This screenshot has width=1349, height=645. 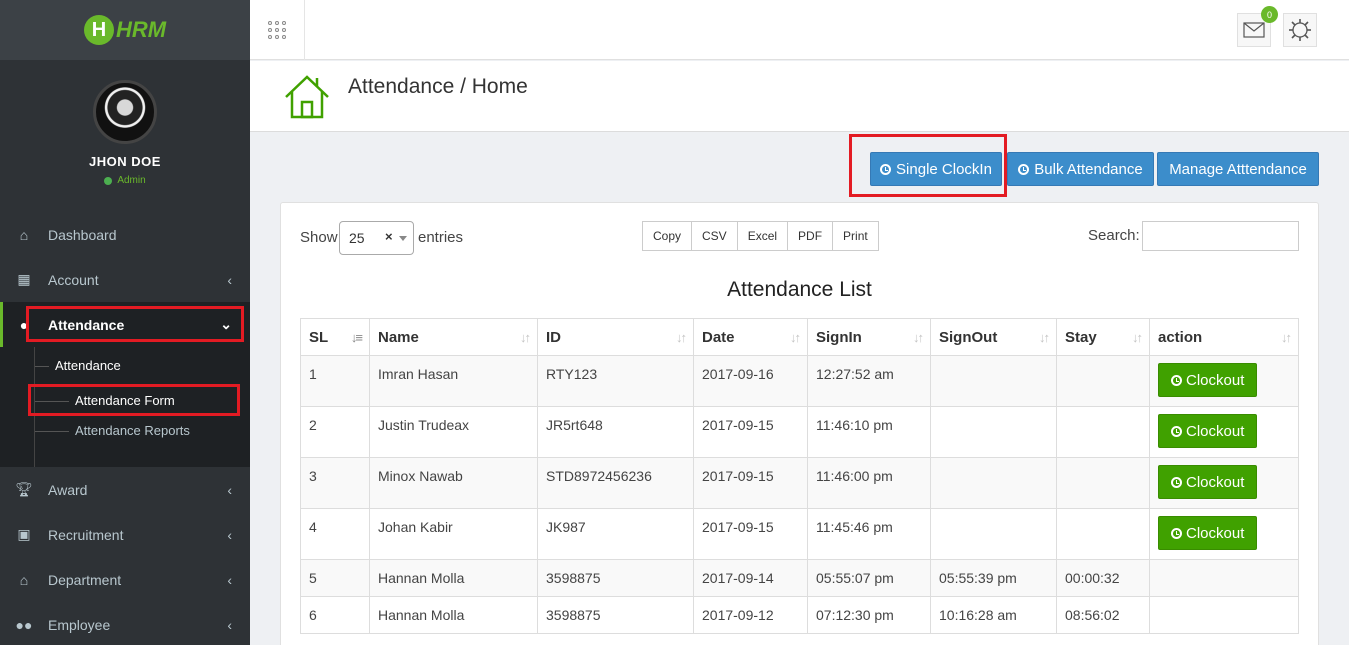 I want to click on submenu-item-label: Attendance, so click(x=88, y=365).